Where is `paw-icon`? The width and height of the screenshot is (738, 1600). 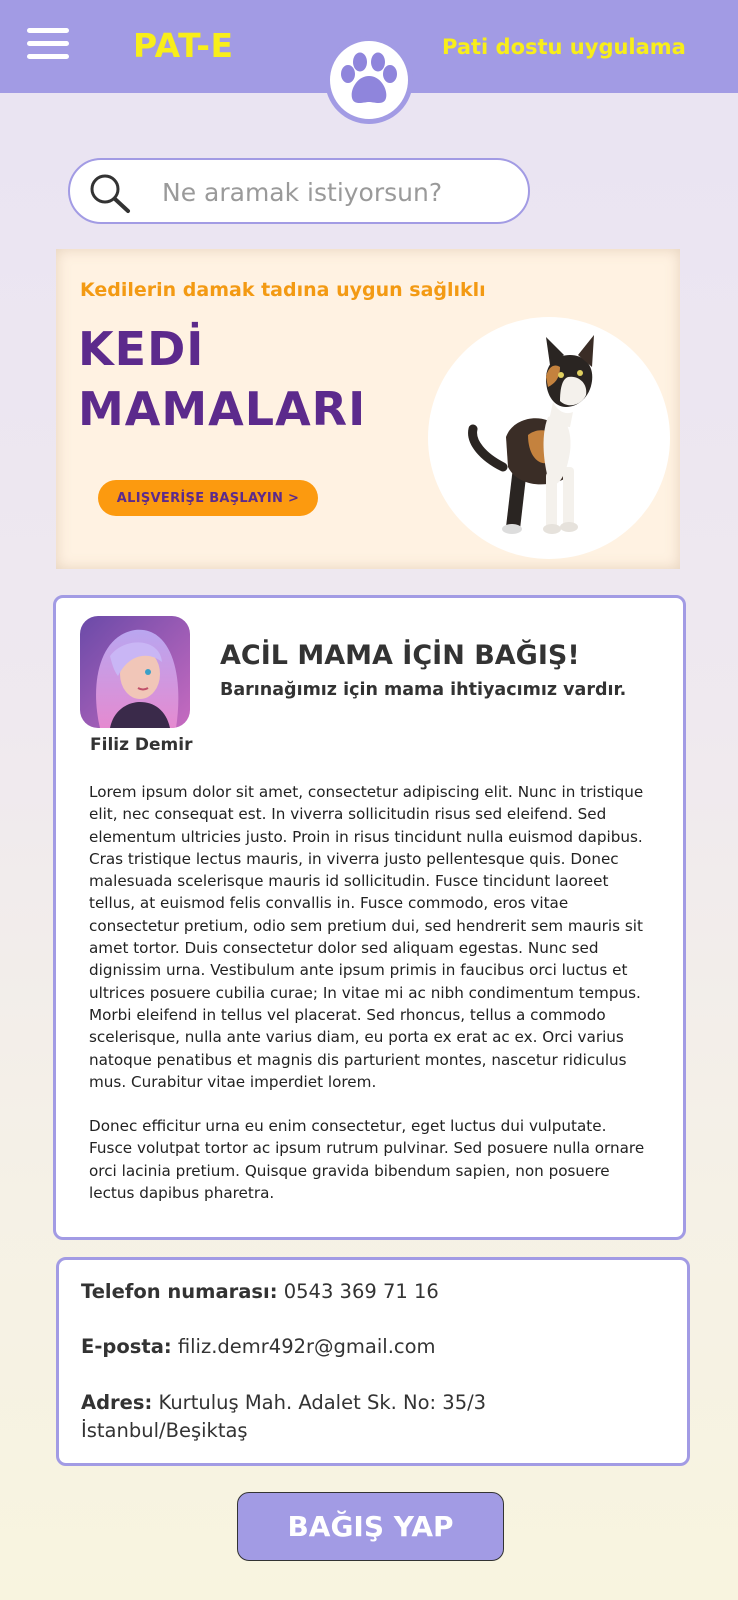
paw-icon is located at coordinates (369, 80).